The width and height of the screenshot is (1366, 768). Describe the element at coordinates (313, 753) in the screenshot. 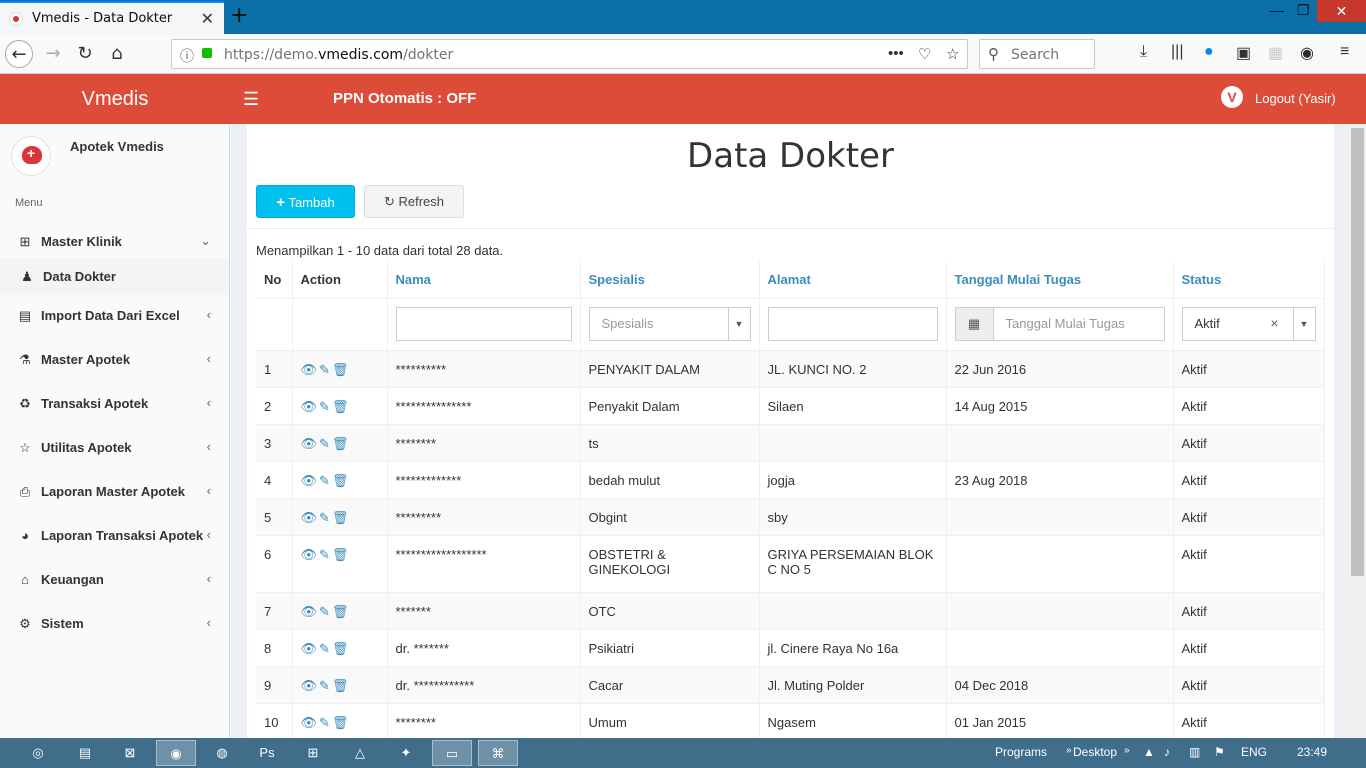

I see `excel-icon: ⊞` at that location.